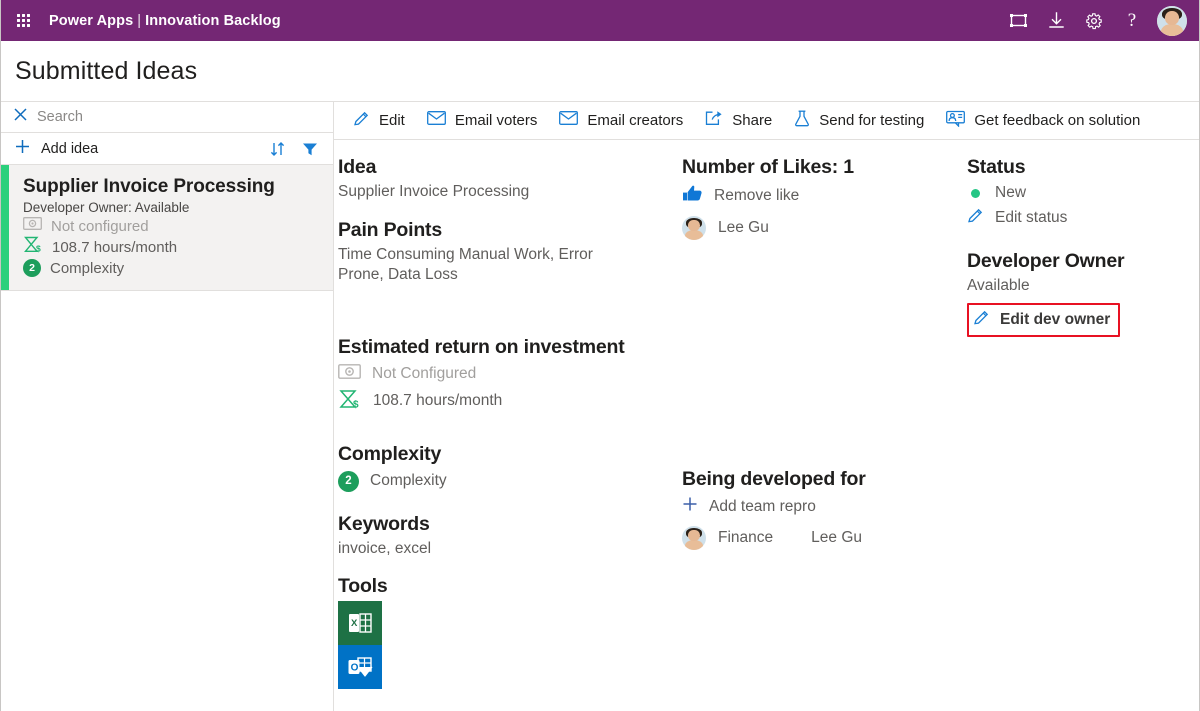 Image resolution: width=1200 pixels, height=711 pixels. I want to click on email-voters-label: Email voters, so click(496, 120).